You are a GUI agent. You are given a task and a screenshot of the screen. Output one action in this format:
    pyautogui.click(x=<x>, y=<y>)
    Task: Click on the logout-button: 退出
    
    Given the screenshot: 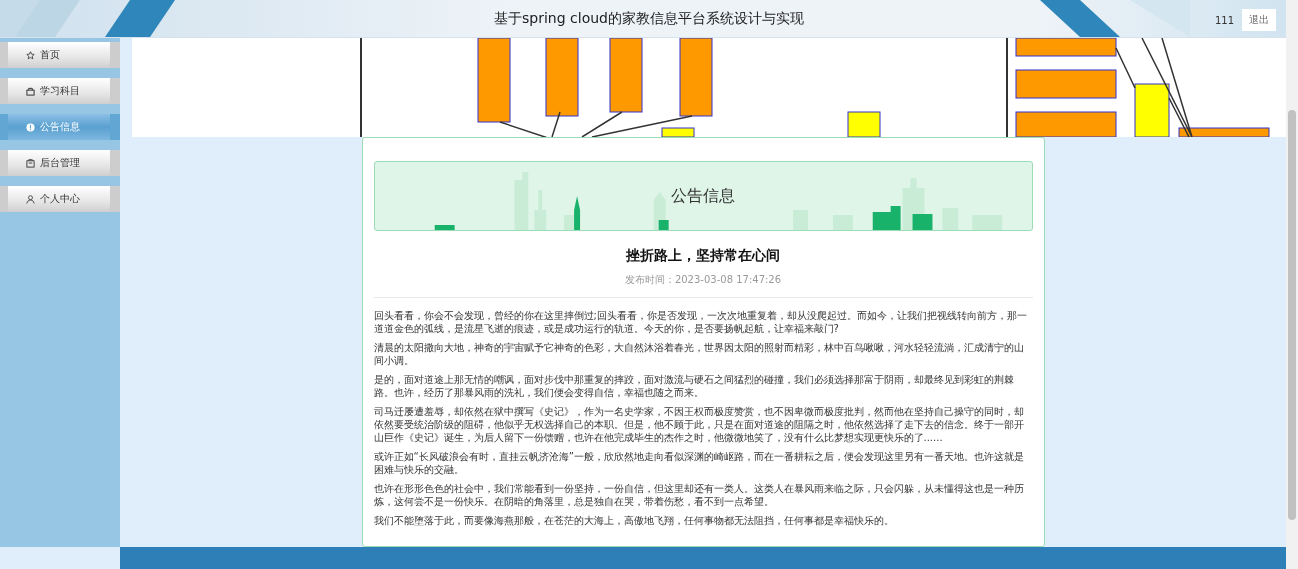 What is the action you would take?
    pyautogui.click(x=1259, y=20)
    